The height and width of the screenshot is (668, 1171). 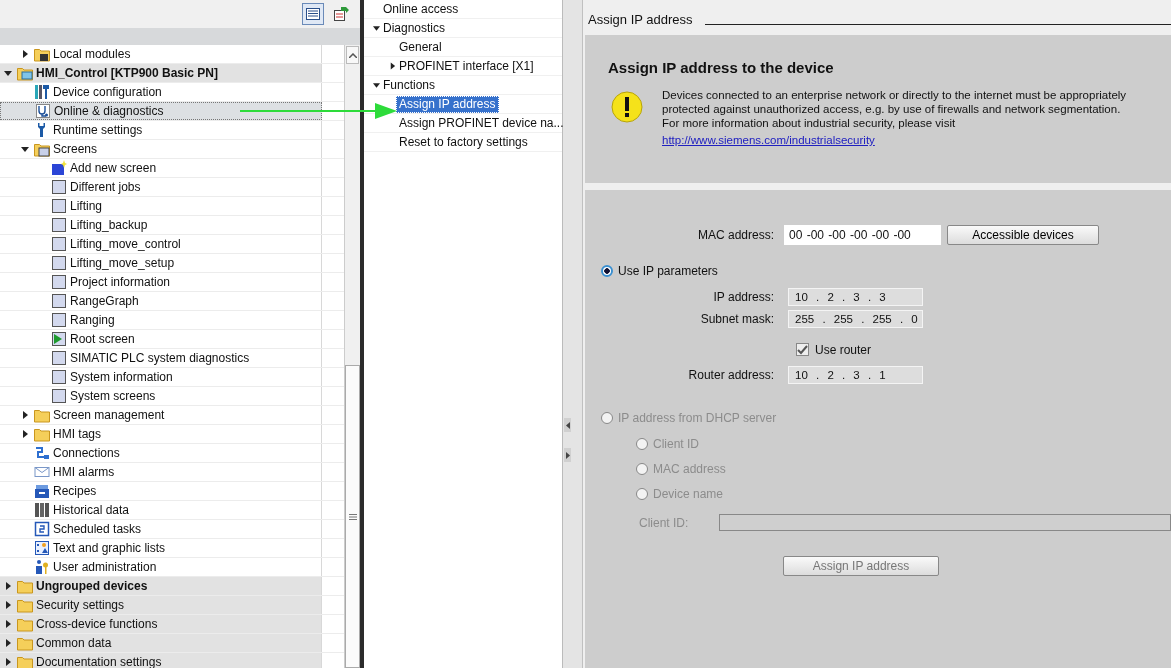 What do you see at coordinates (743, 297) in the screenshot?
I see `field-label: IP address:` at bounding box center [743, 297].